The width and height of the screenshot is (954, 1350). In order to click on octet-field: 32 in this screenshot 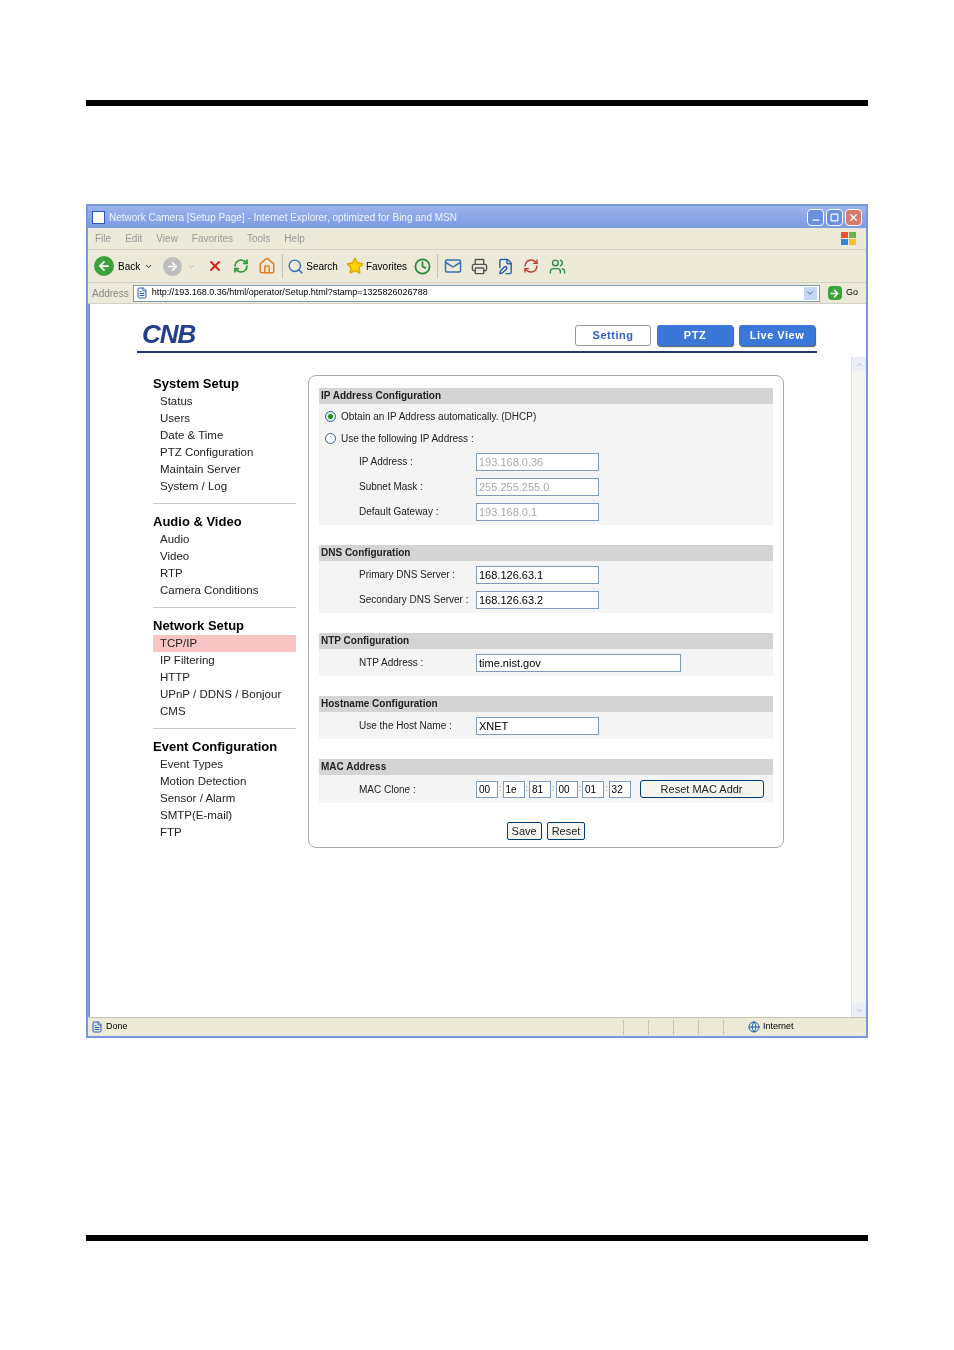, I will do `click(619, 789)`.